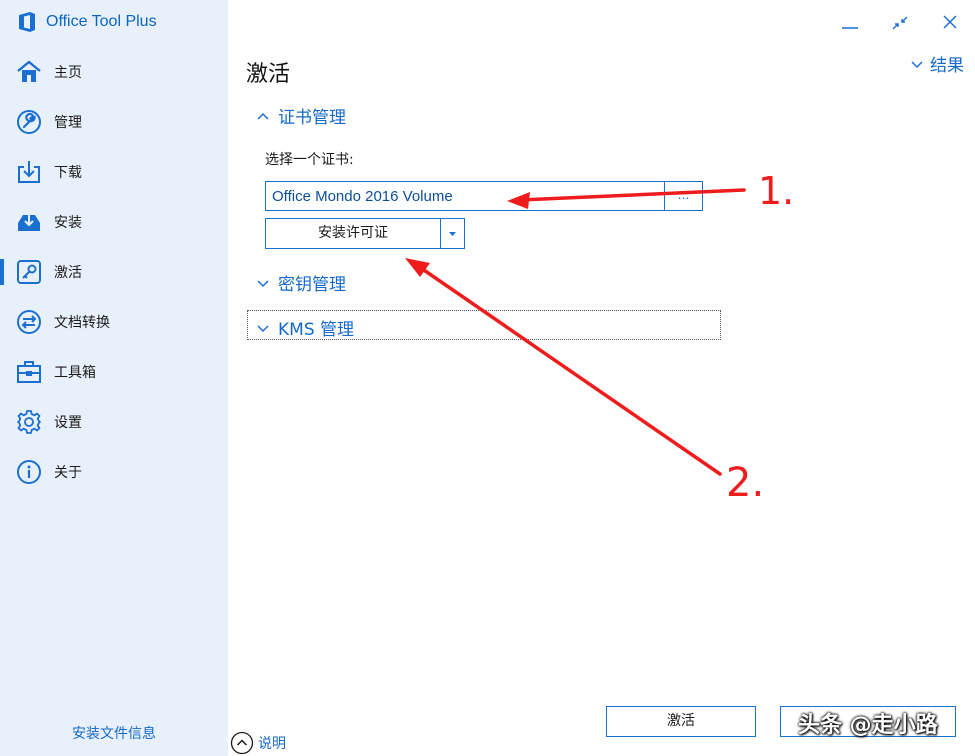 This screenshot has height=756, width=975. Describe the element at coordinates (947, 66) in the screenshot. I see `results-toggle-label: 结果` at that location.